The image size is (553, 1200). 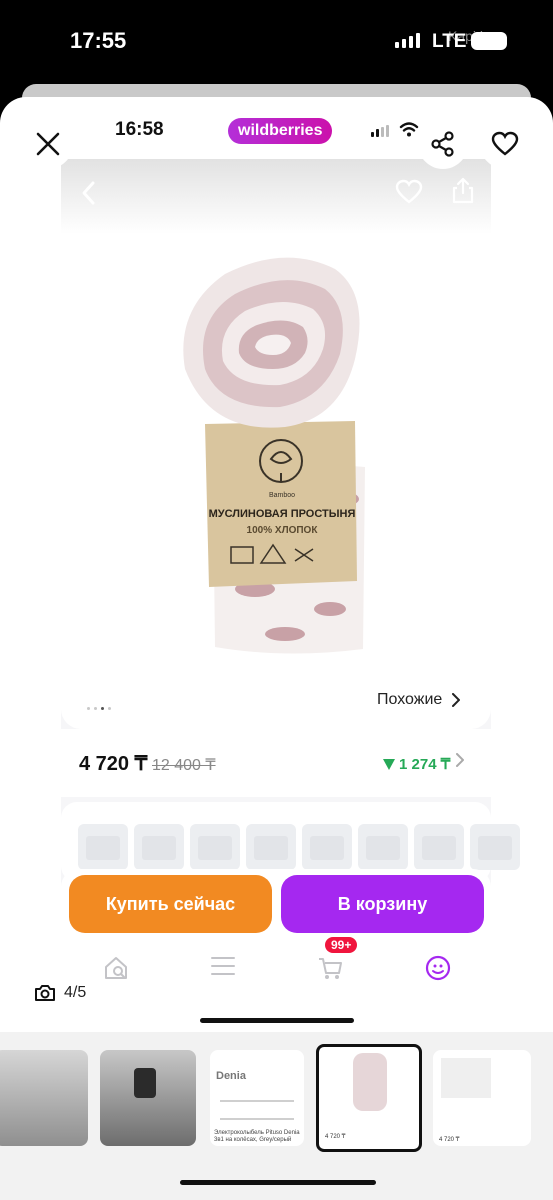 What do you see at coordinates (223, 966) in the screenshot?
I see `menu-icon` at bounding box center [223, 966].